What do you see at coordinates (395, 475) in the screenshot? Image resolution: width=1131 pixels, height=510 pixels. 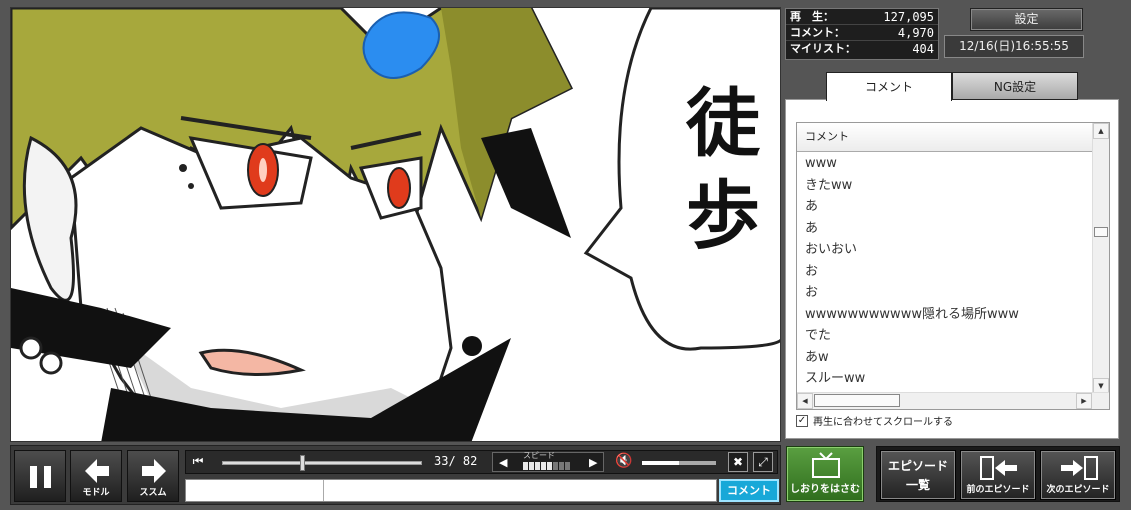 I see `control-bar: モドル ススム ⏮ 33/ 82 ◀ スピード ▶ 🔇 ✖ ⤢ コメント` at bounding box center [395, 475].